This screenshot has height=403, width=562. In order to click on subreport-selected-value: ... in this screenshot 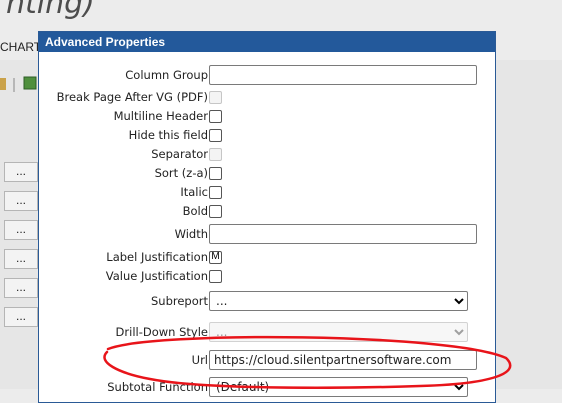, I will do `click(222, 301)`.